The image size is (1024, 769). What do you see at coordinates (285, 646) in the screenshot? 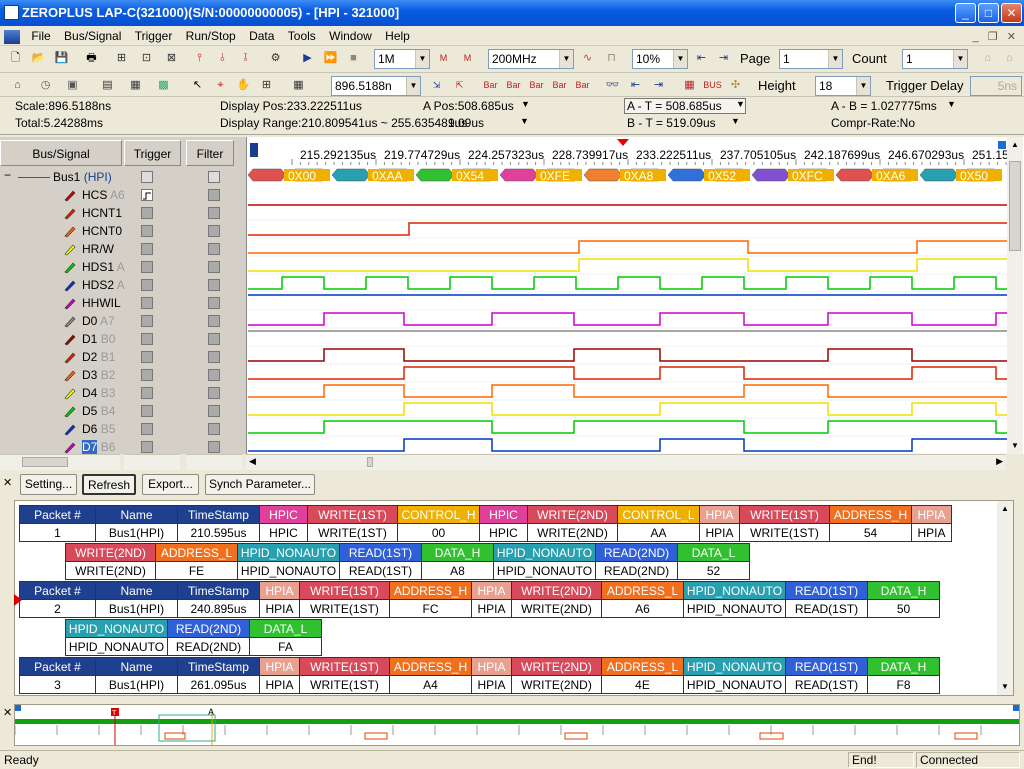
I see `packet-value-cell: FA` at bounding box center [285, 646].